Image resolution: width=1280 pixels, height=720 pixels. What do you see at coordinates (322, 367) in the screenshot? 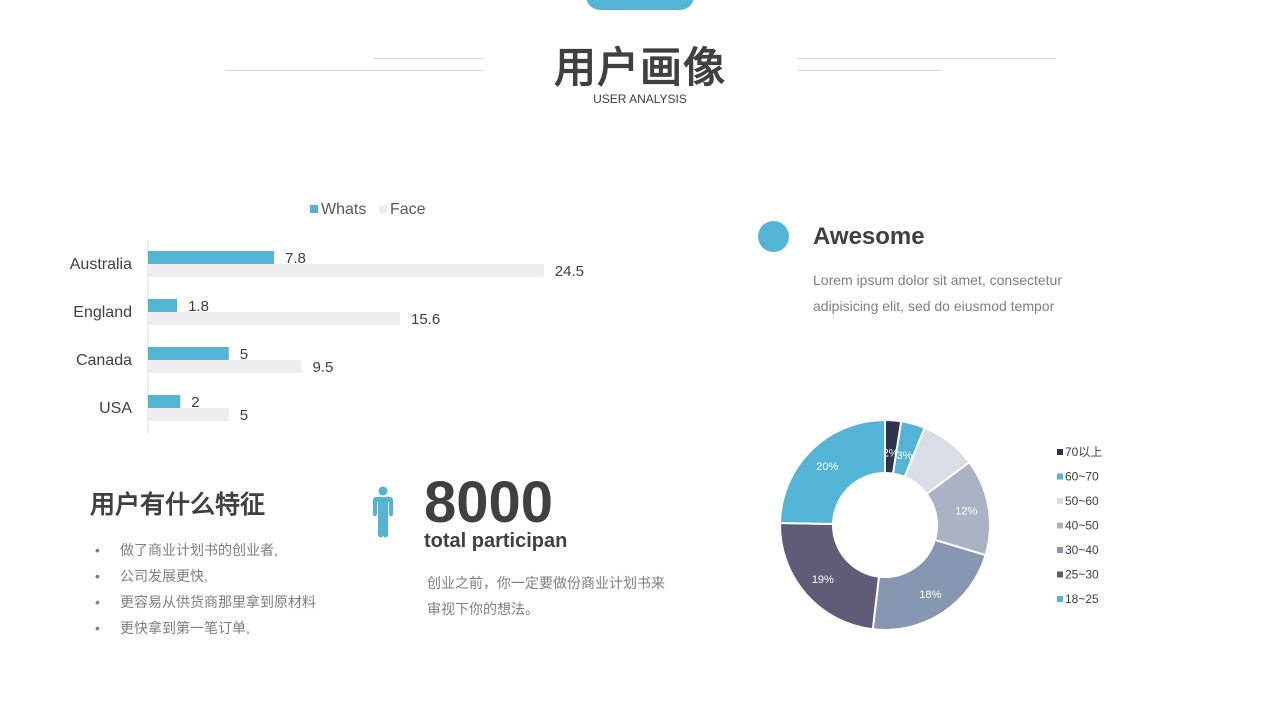
I see `data-label: 9.5` at bounding box center [322, 367].